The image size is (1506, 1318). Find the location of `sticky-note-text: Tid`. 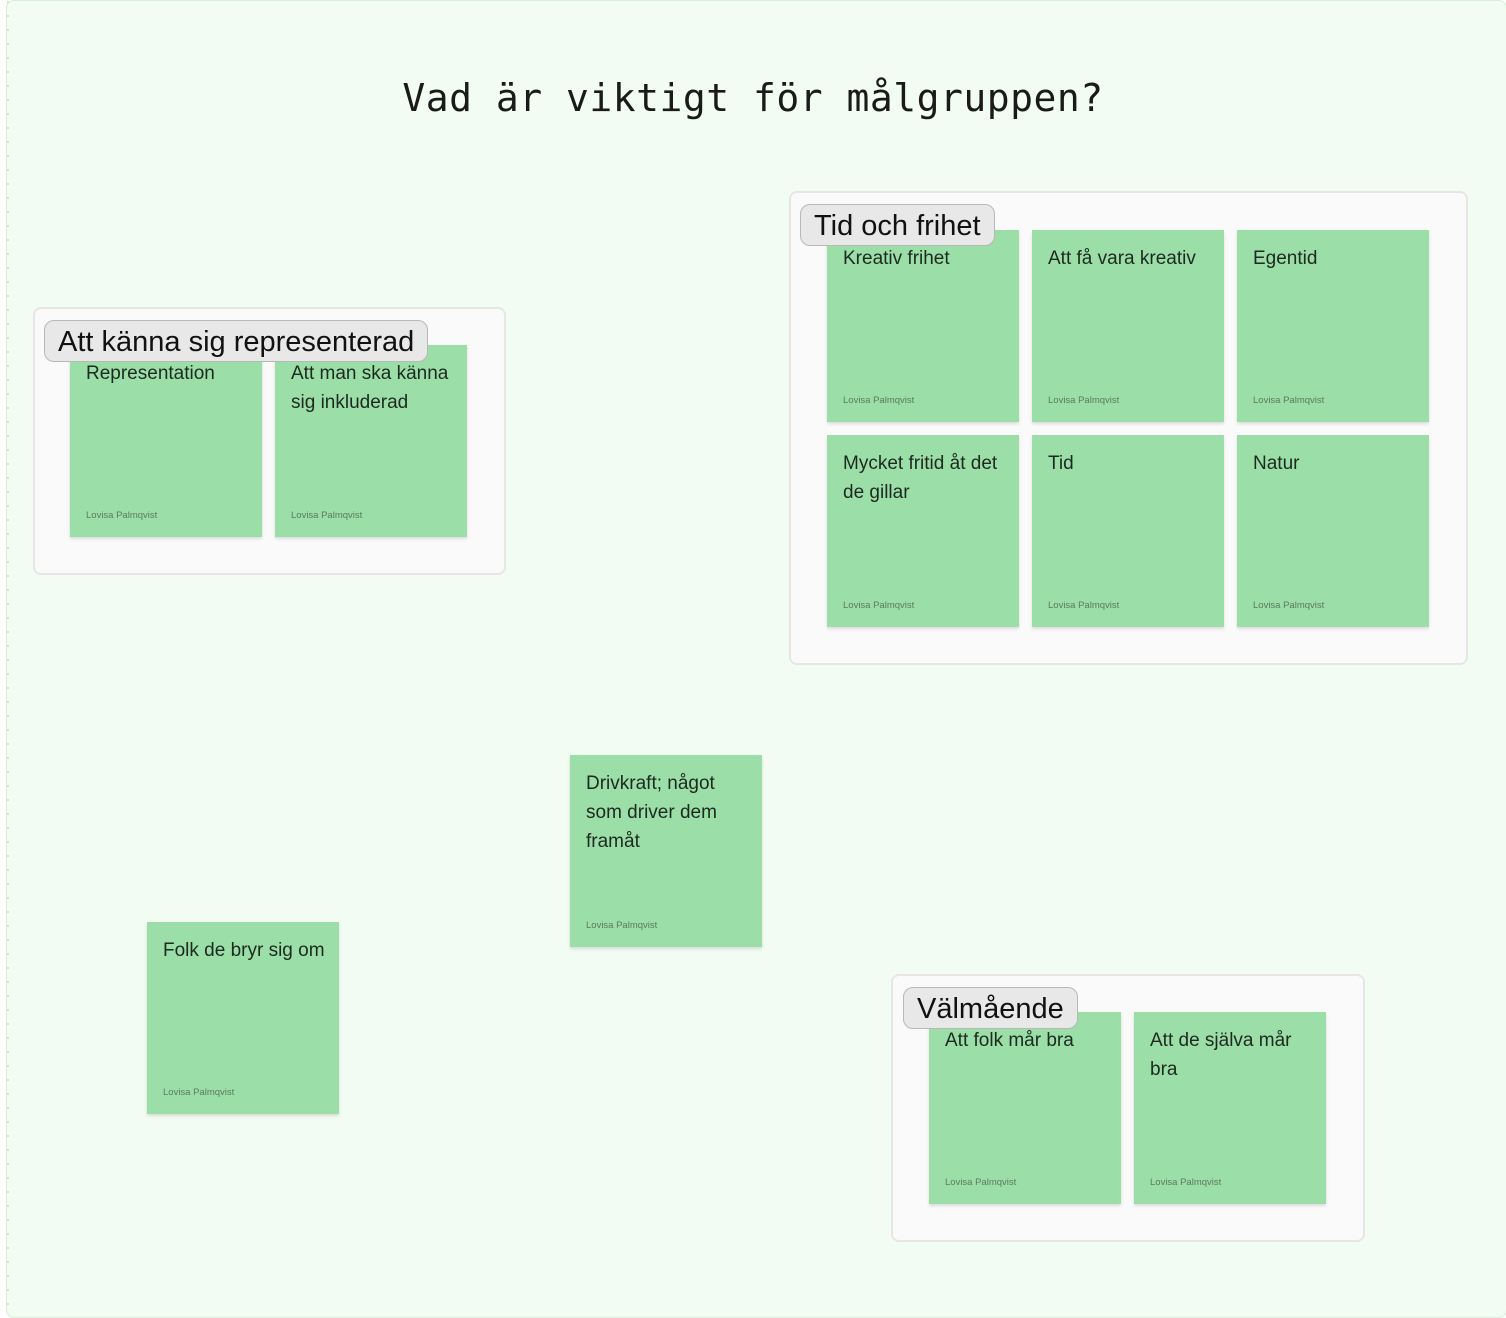

sticky-note-text: Tid is located at coordinates (1061, 463).